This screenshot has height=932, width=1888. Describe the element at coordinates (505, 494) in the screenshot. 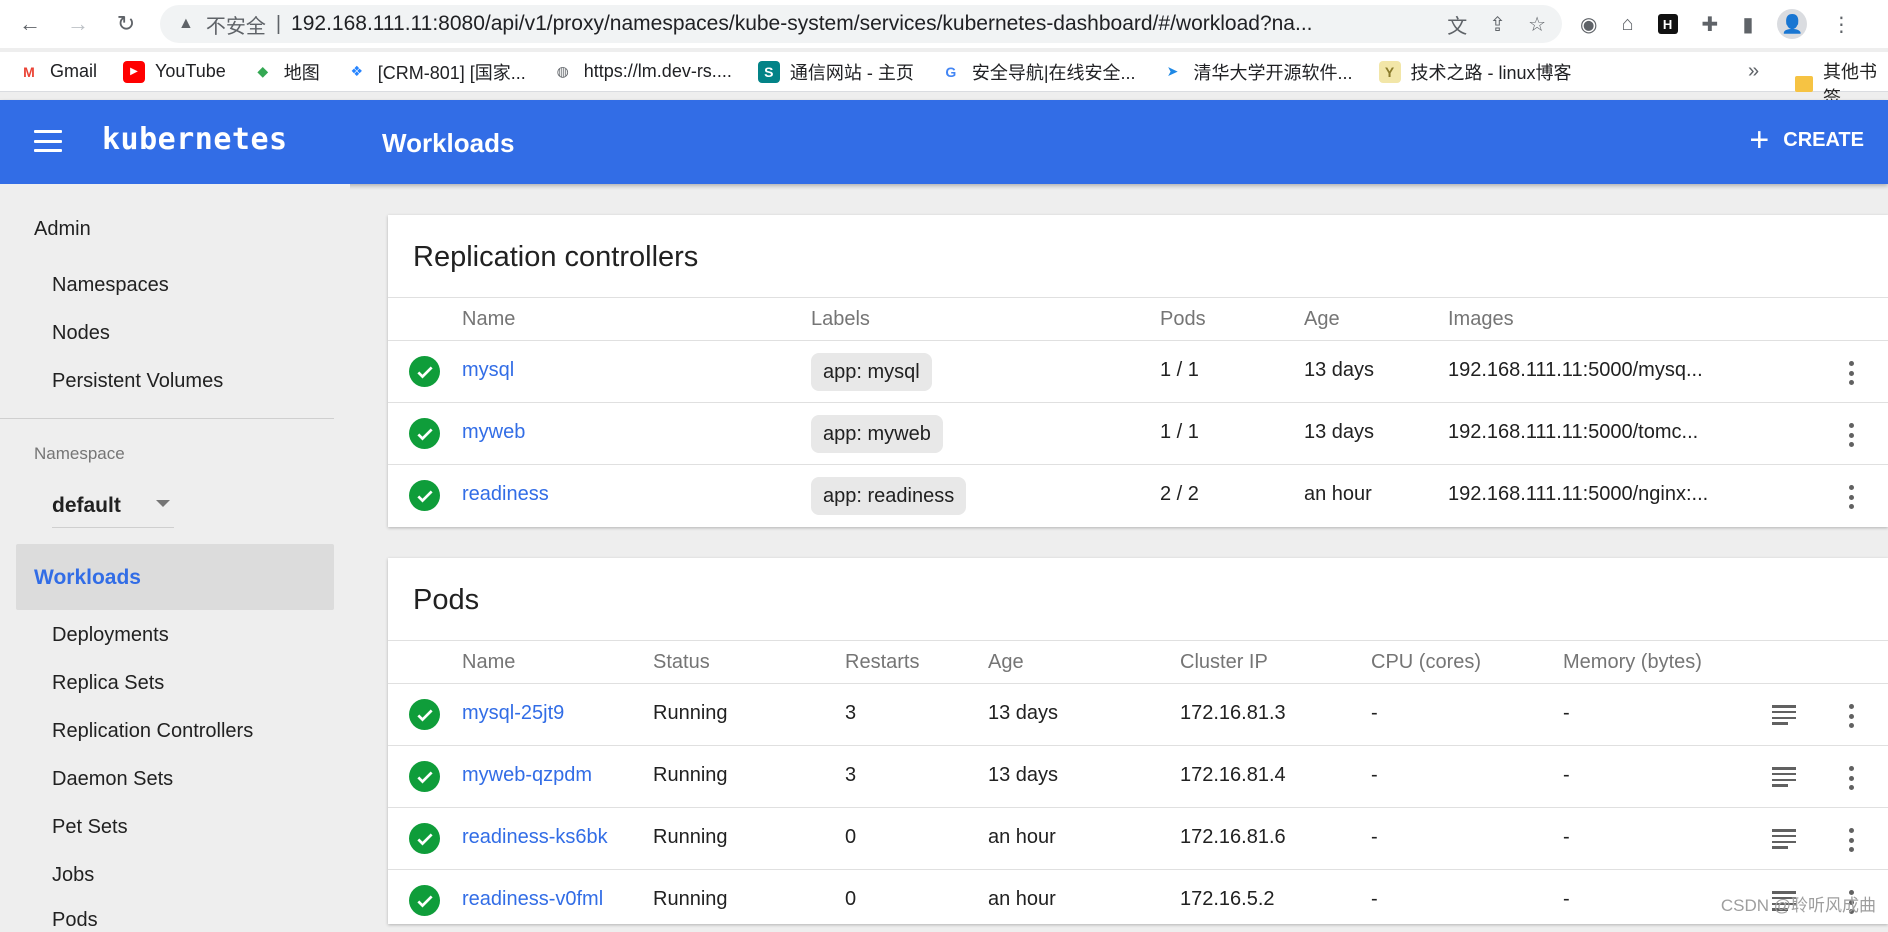

I see `rc-name-link: readiness` at that location.